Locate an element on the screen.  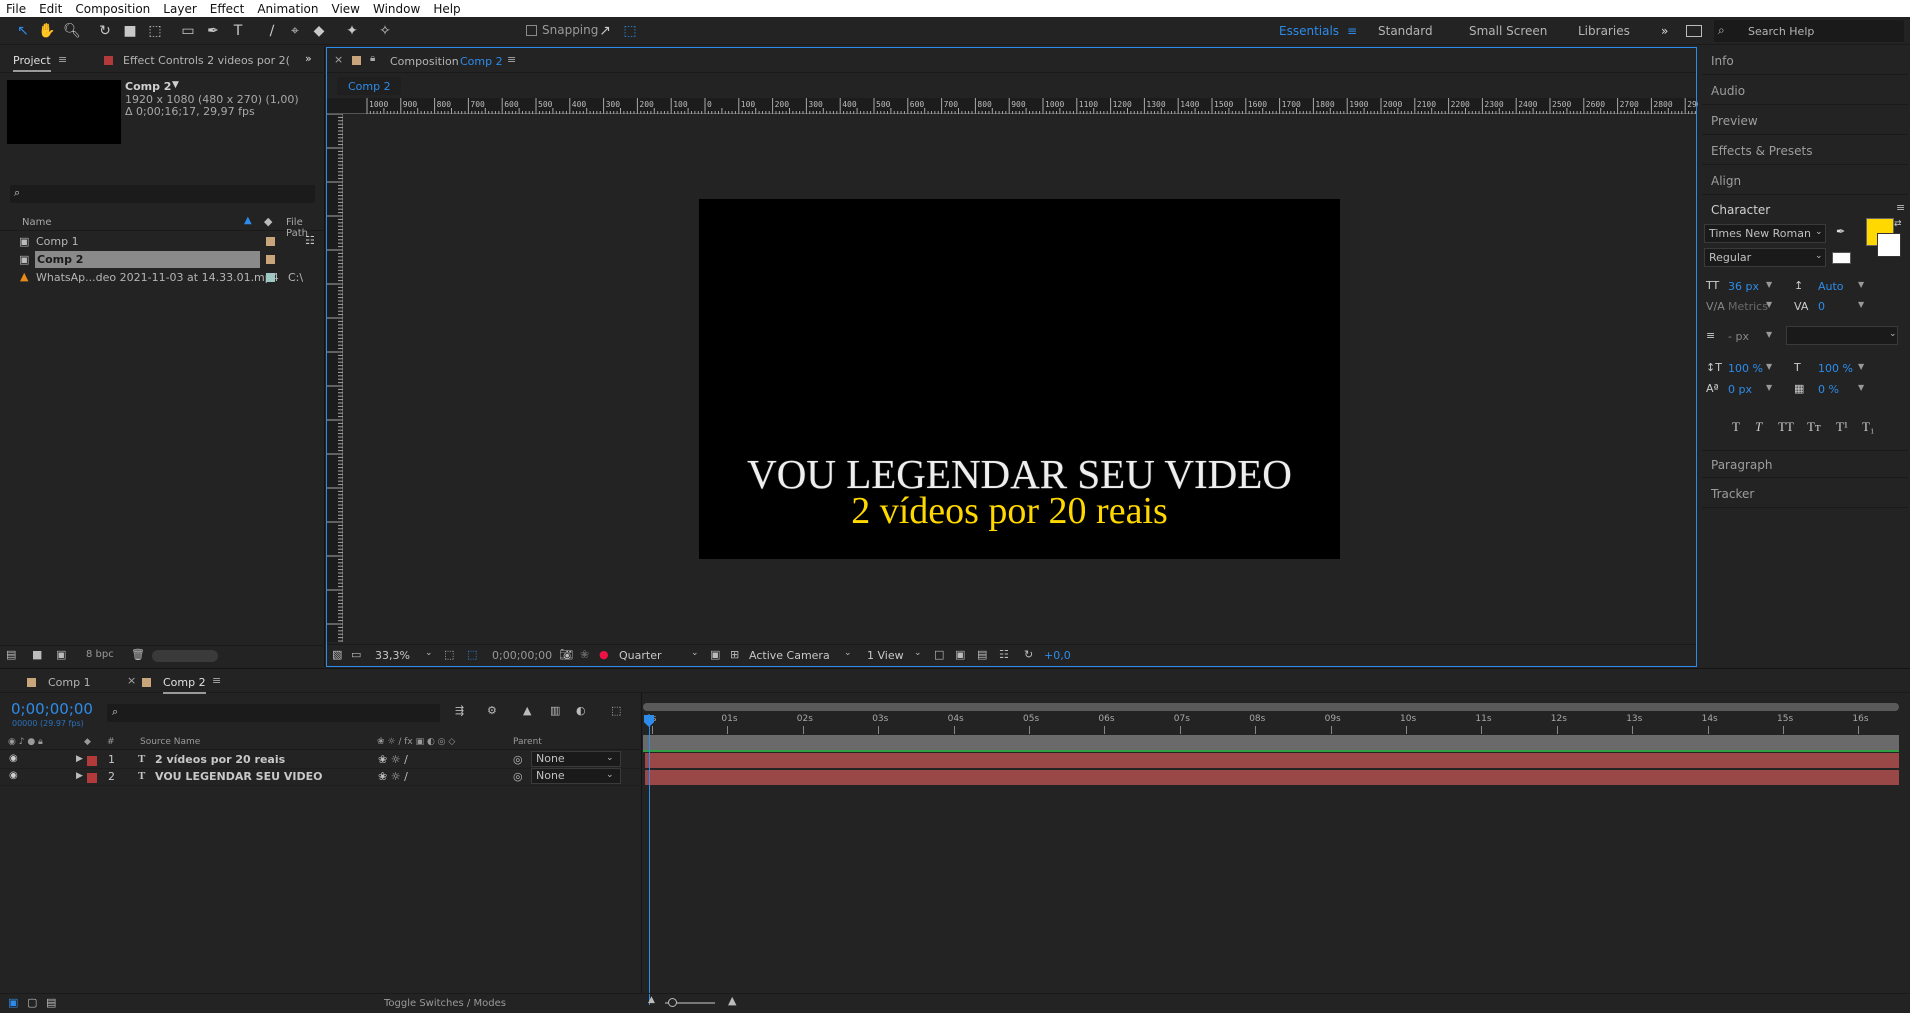
baseline-shift-value: 0 px is located at coordinates (1740, 389).